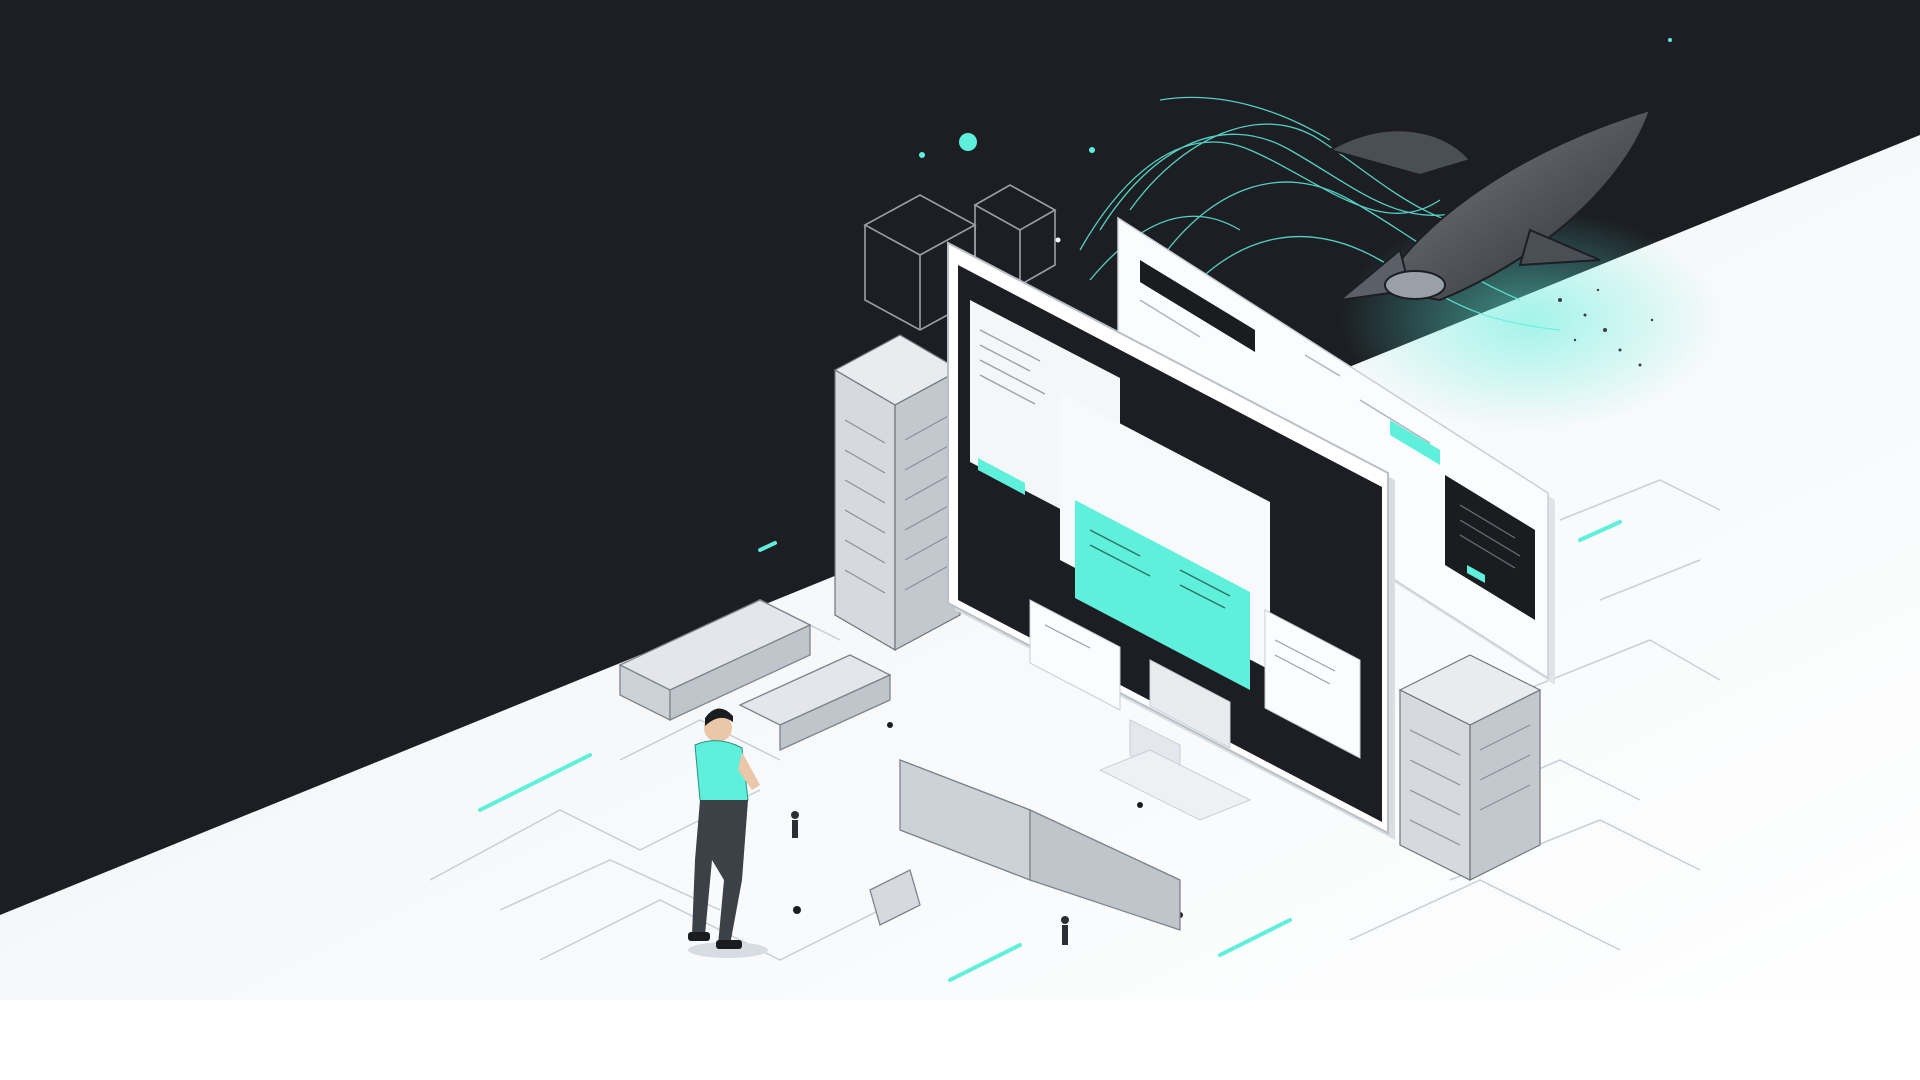 This screenshot has width=1920, height=1080. I want to click on server-tower-left, so click(897, 493).